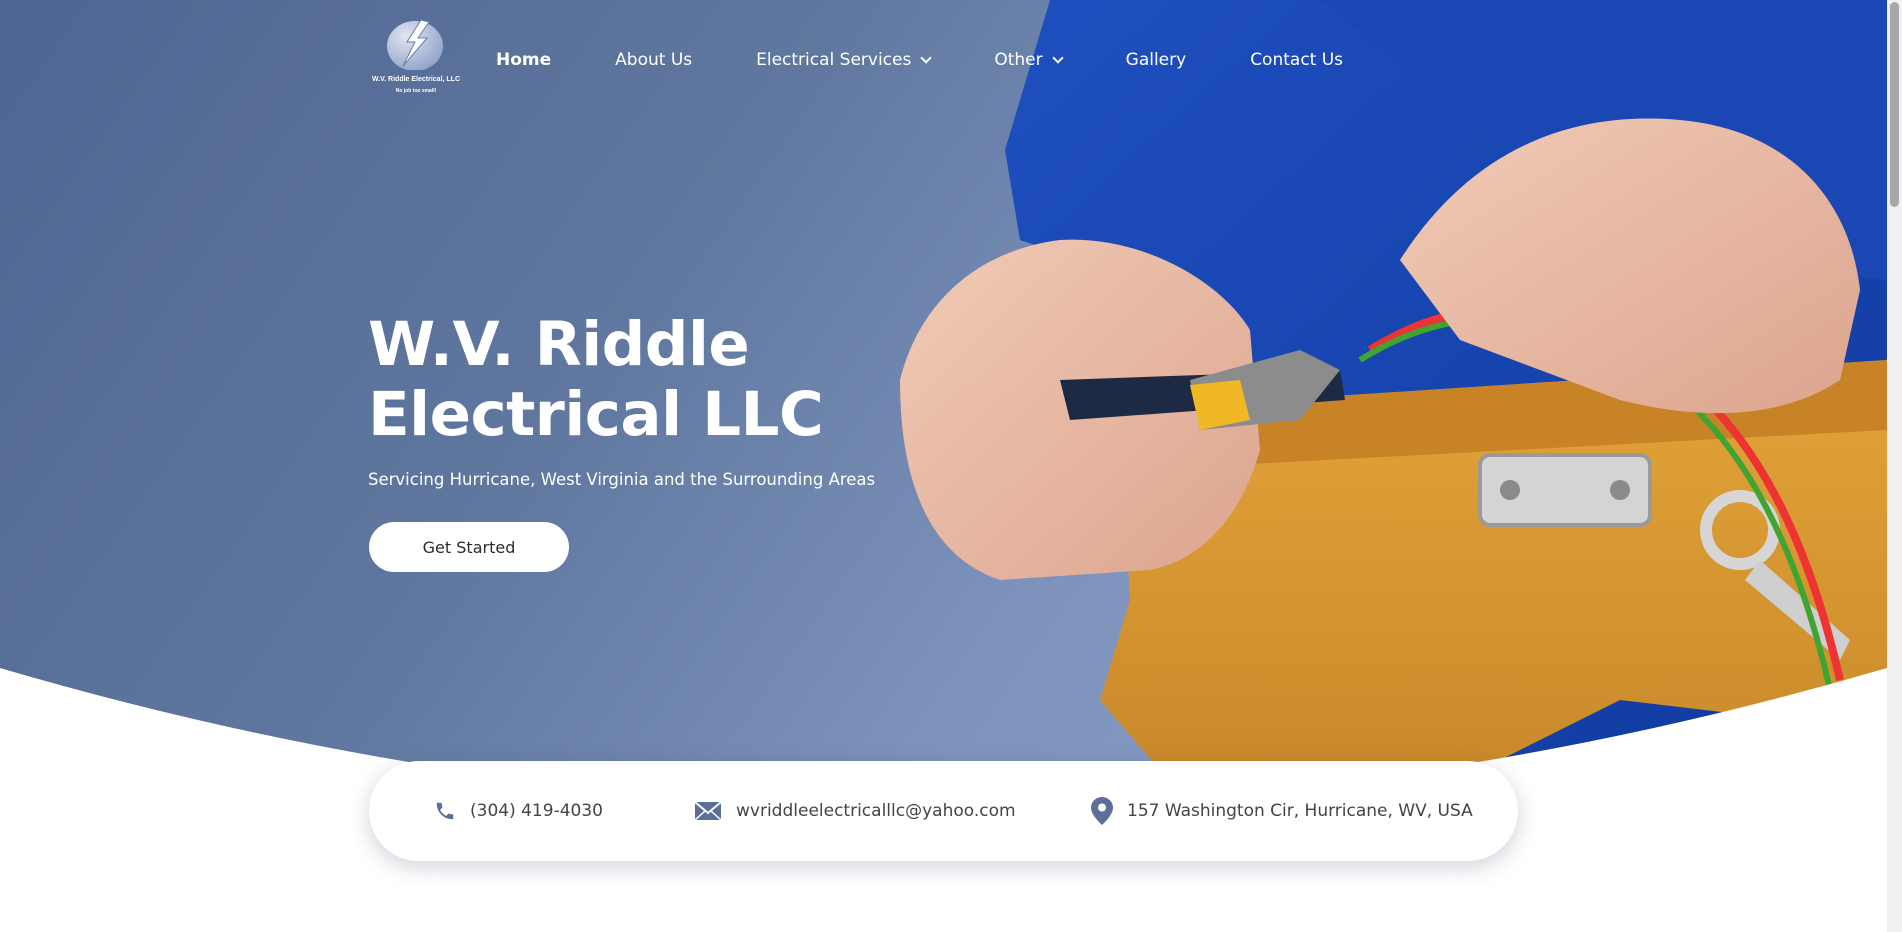 The width and height of the screenshot is (1902, 932). What do you see at coordinates (415, 44) in the screenshot?
I see `lightning-logo-icon` at bounding box center [415, 44].